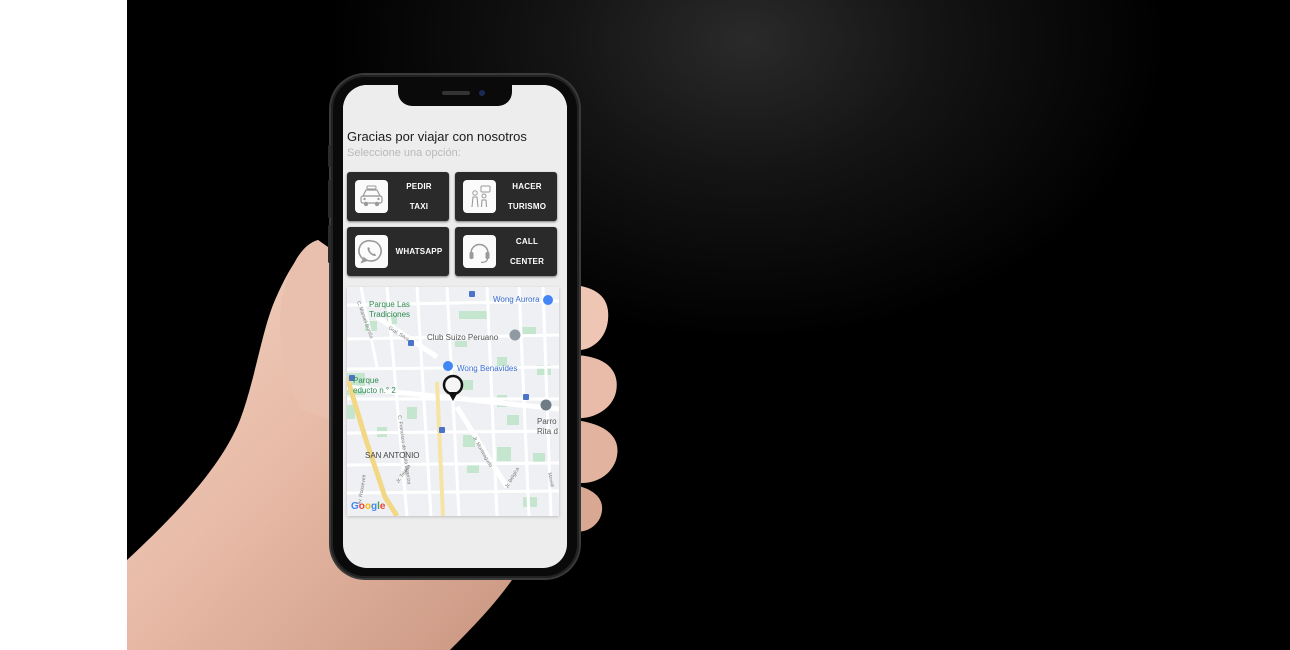 This screenshot has height=650, width=1290. What do you see at coordinates (419, 186) in the screenshot?
I see `tile-label-line1: PEDIR` at bounding box center [419, 186].